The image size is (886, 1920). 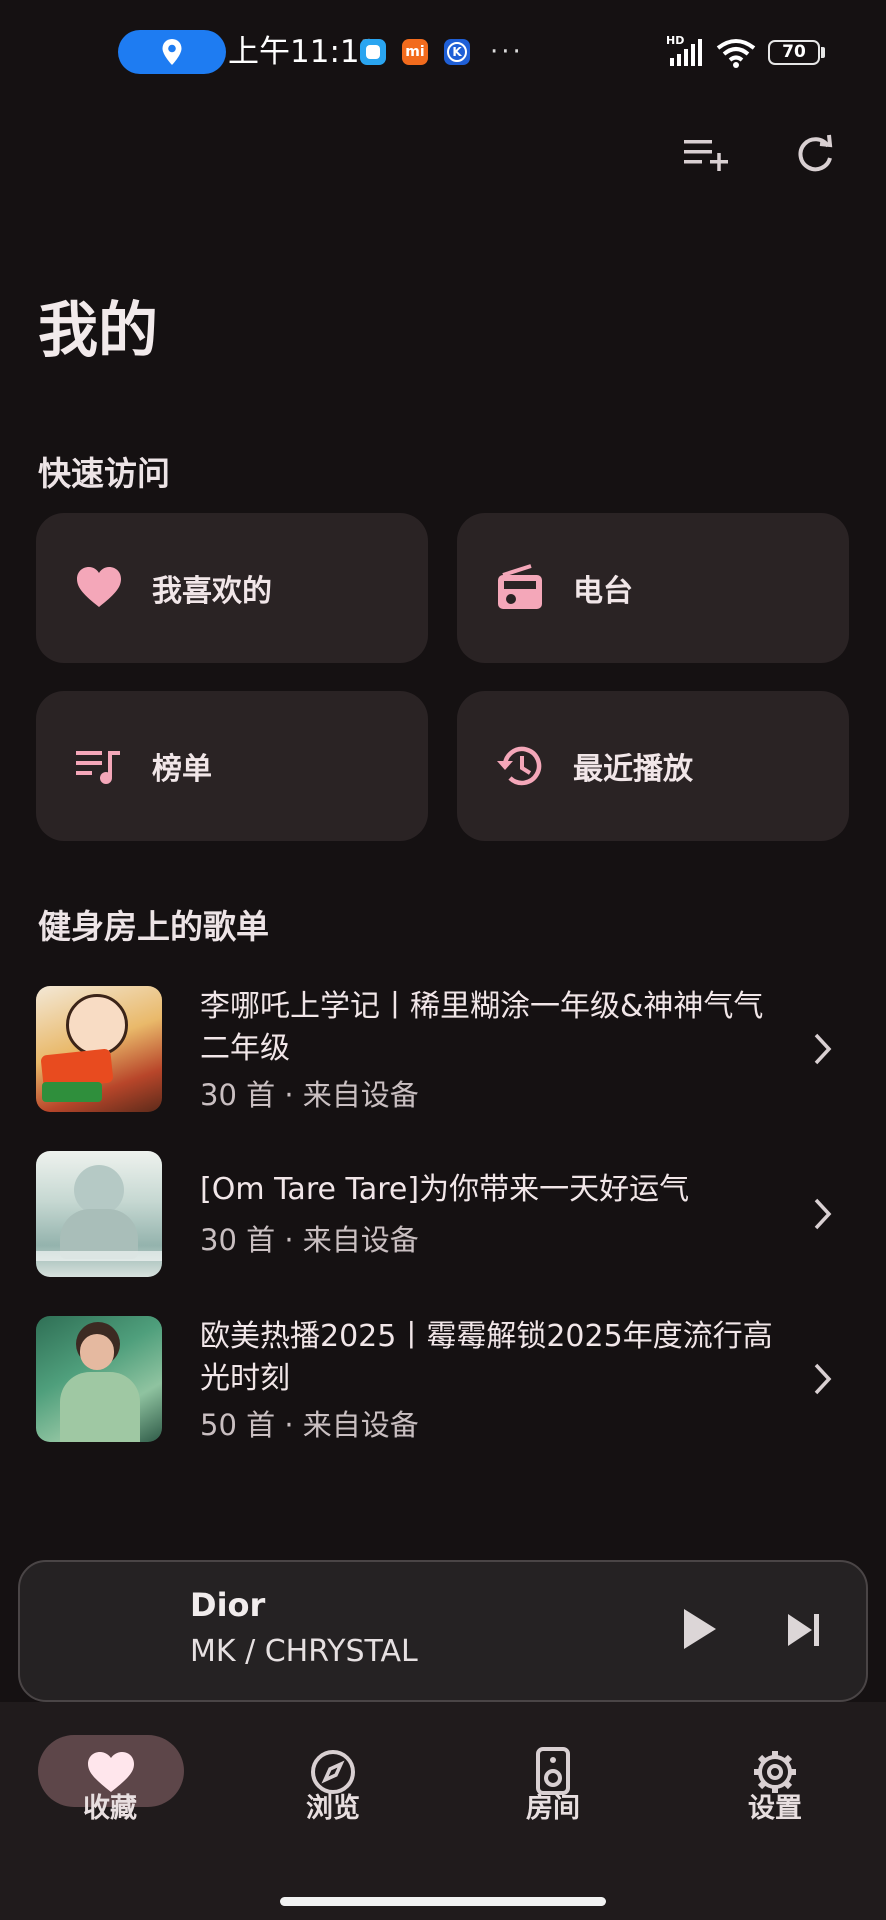 What do you see at coordinates (482, 1027) in the screenshot?
I see `playlist-title: 李哪吒上学记丨稀里糊涂一年级&神神气气二年级` at bounding box center [482, 1027].